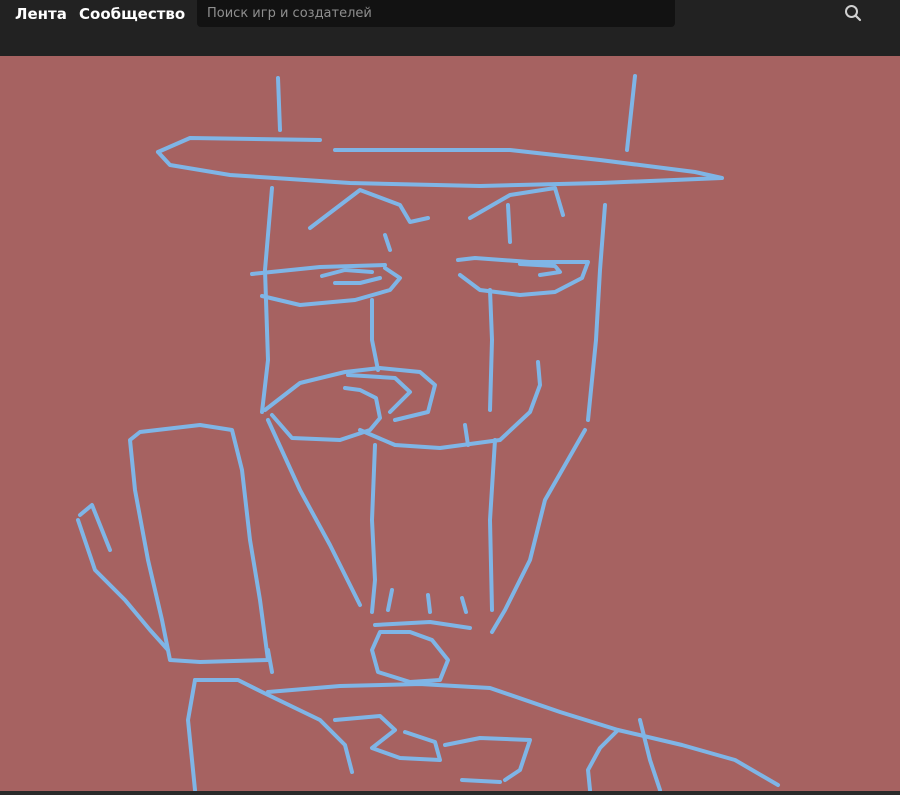  What do you see at coordinates (417, 13) in the screenshot?
I see `search-input` at bounding box center [417, 13].